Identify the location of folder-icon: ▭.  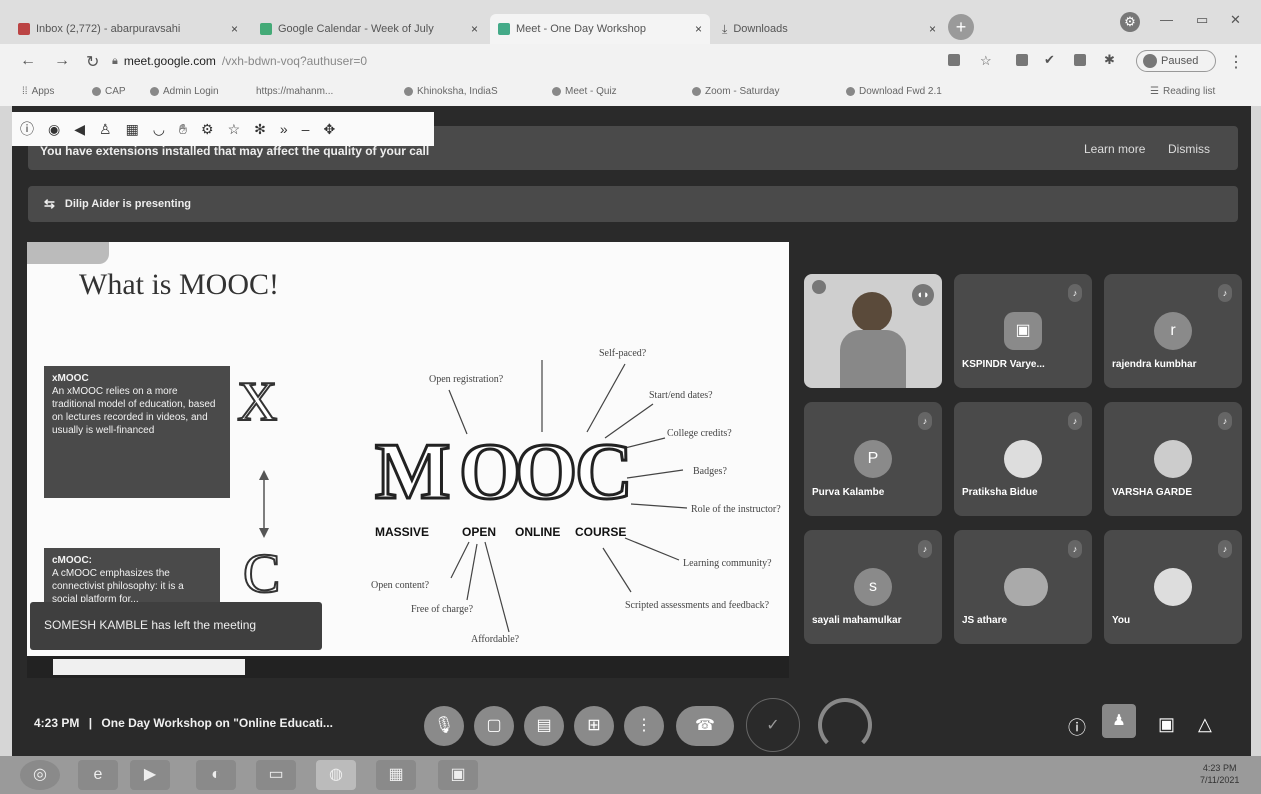
(276, 775).